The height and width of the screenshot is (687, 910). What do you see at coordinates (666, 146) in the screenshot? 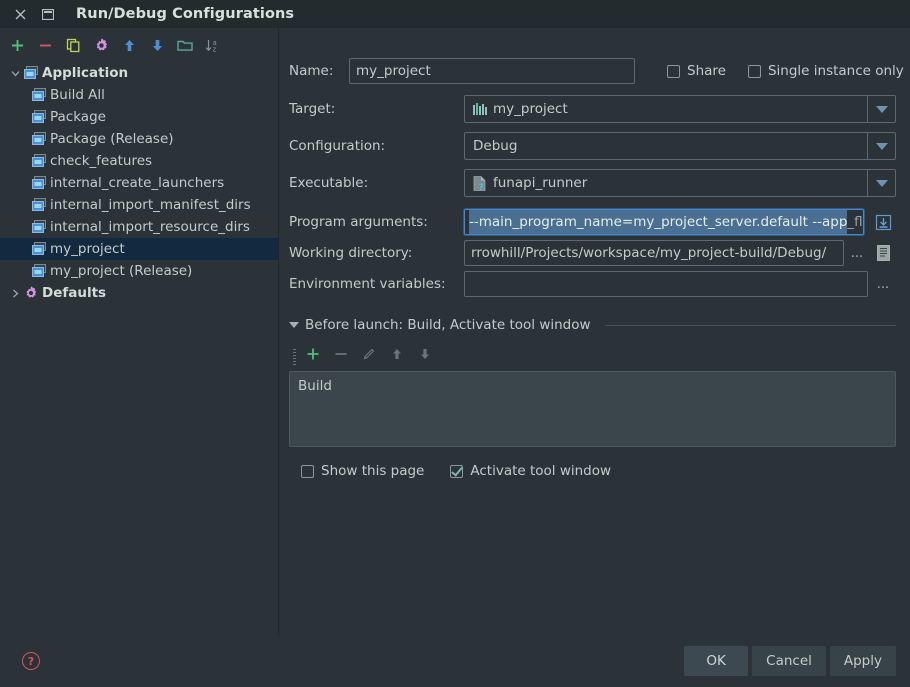
I see `configuration-combo-value: Debug` at bounding box center [666, 146].